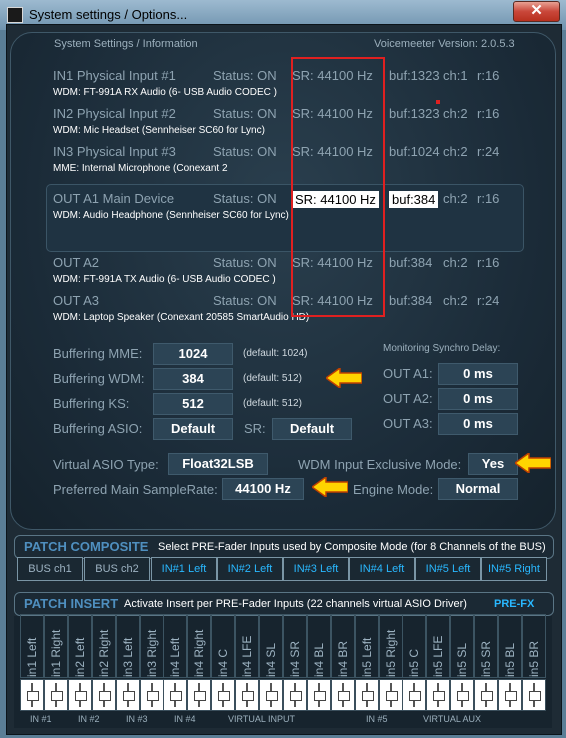  I want to click on composite-button: BUS ch1, so click(50, 569).